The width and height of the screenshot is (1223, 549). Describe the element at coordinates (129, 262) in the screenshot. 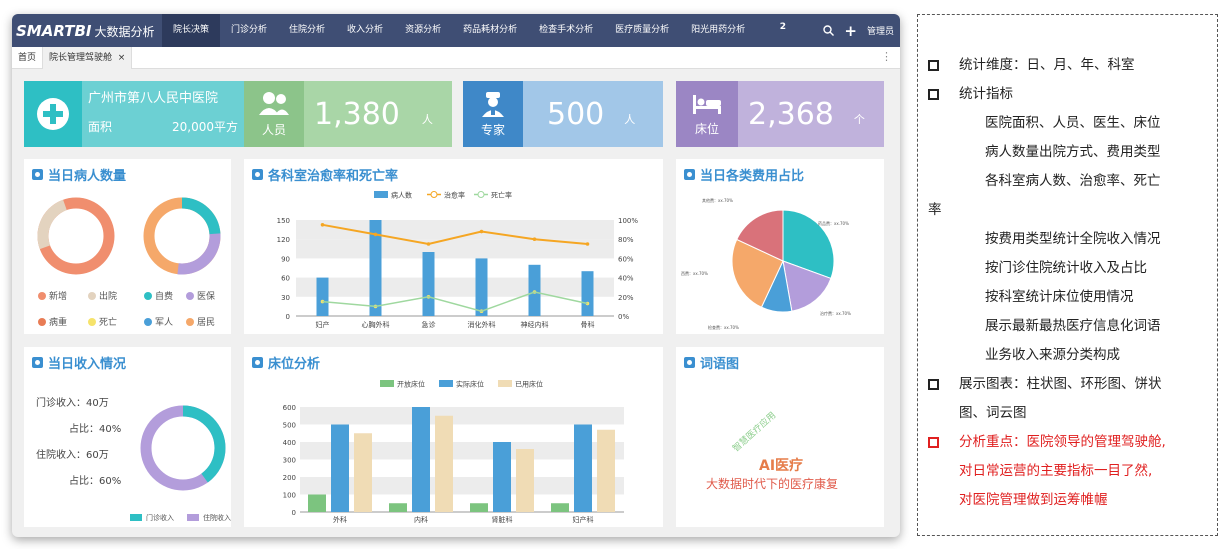

I see `patient-donuts: 新增 出院 病重 死亡 自费 医保 军人 居民` at that location.